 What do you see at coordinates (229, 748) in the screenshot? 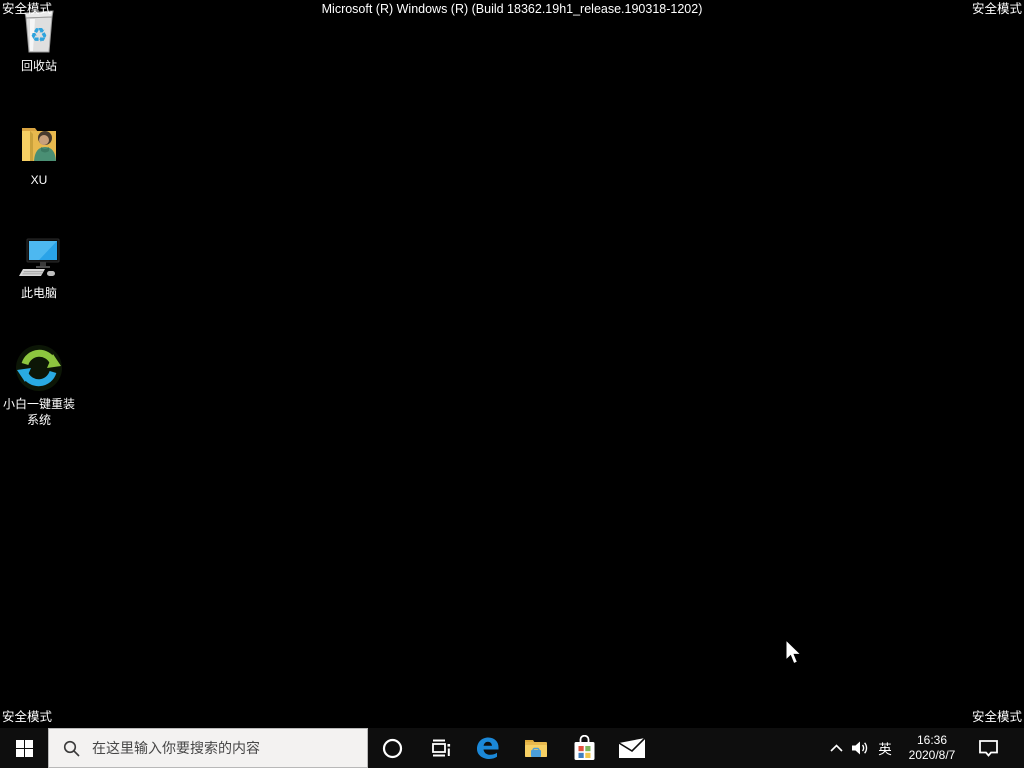
I see `search-input` at bounding box center [229, 748].